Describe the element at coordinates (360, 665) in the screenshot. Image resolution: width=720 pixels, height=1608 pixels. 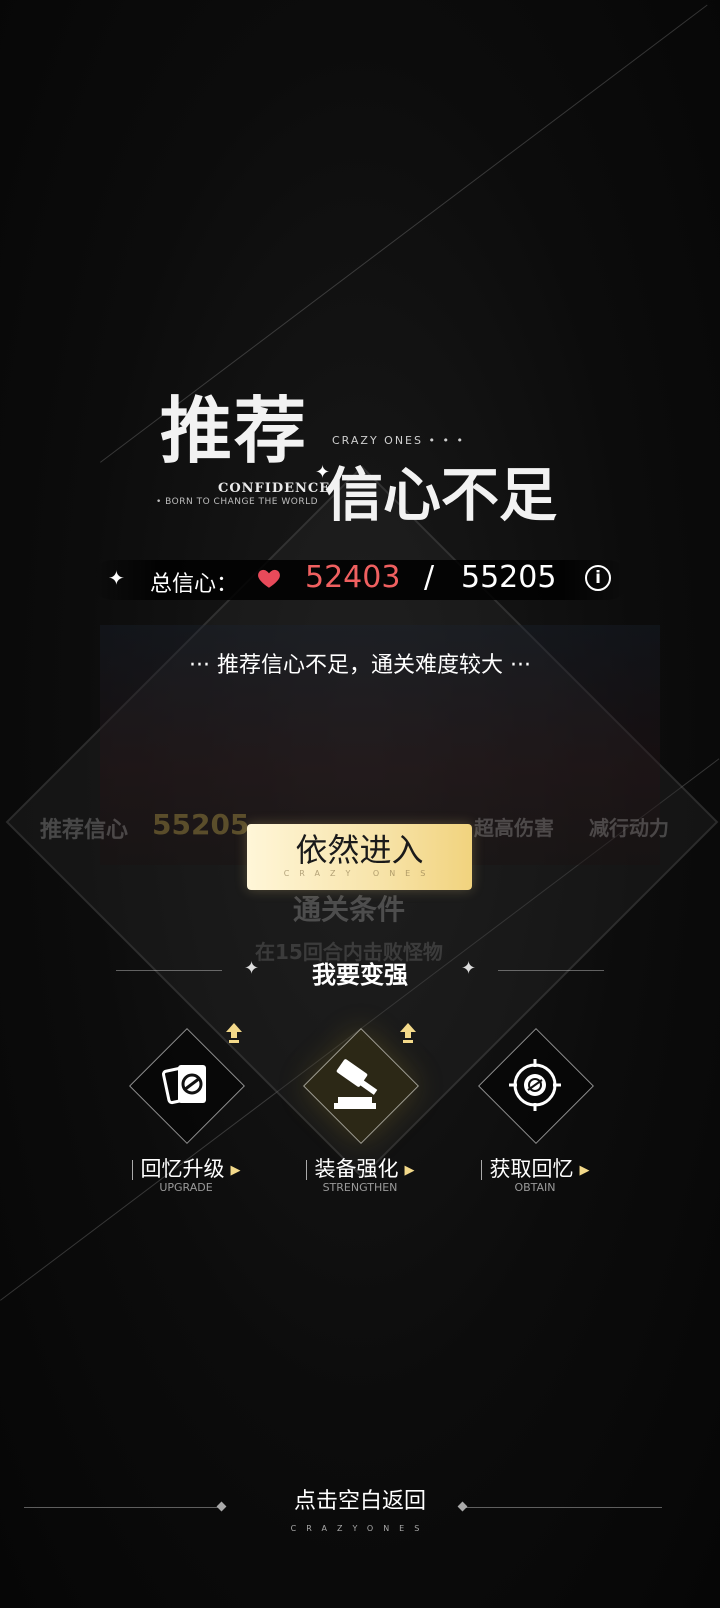
I see `difficulty-warning: ··· 推荐信心不足，通关难度较大 ···` at that location.